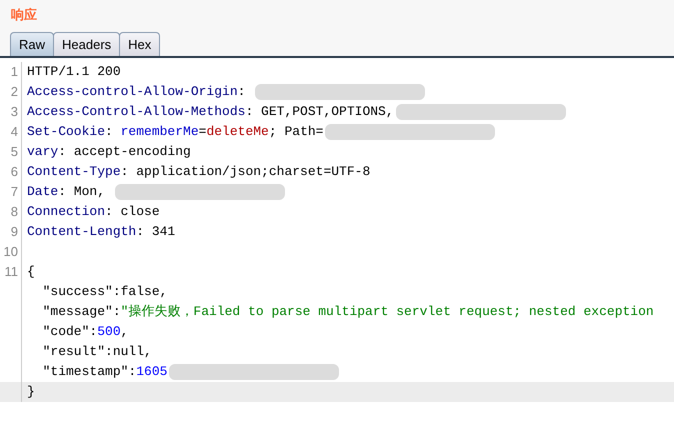 The height and width of the screenshot is (424, 674). Describe the element at coordinates (24, 15) in the screenshot. I see `panel-title: 响应` at that location.